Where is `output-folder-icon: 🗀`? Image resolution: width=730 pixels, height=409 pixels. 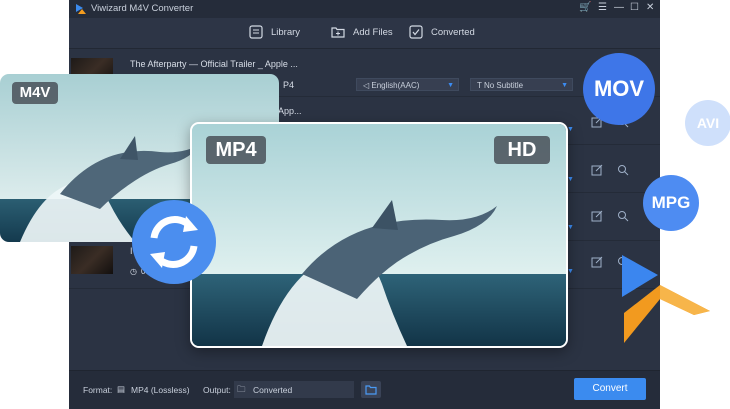 output-folder-icon: 🗀 is located at coordinates (241, 389).